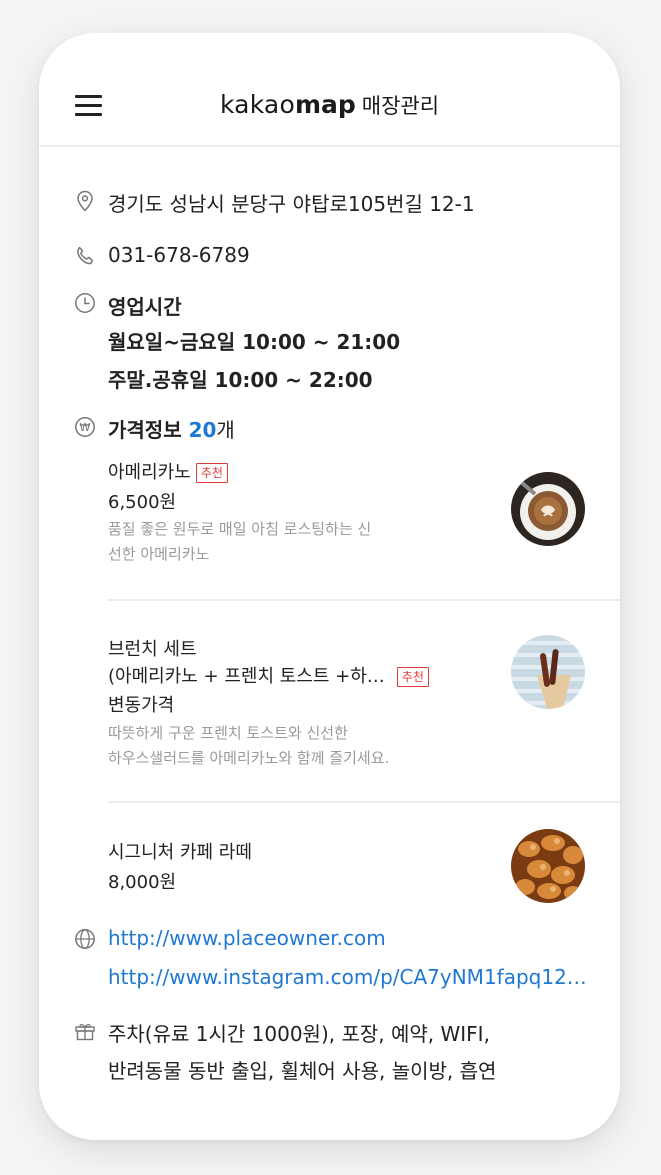 The width and height of the screenshot is (661, 1175). I want to click on menu-item-name: 아메리카노, so click(149, 472).